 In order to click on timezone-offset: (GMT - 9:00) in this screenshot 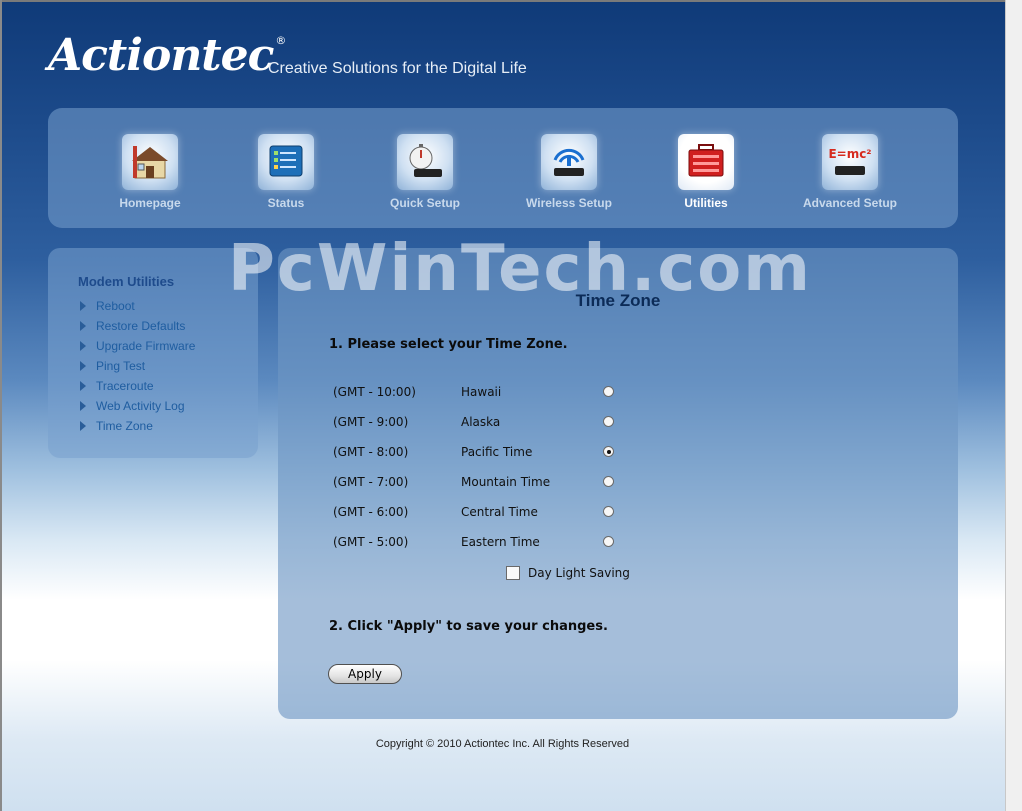, I will do `click(371, 422)`.